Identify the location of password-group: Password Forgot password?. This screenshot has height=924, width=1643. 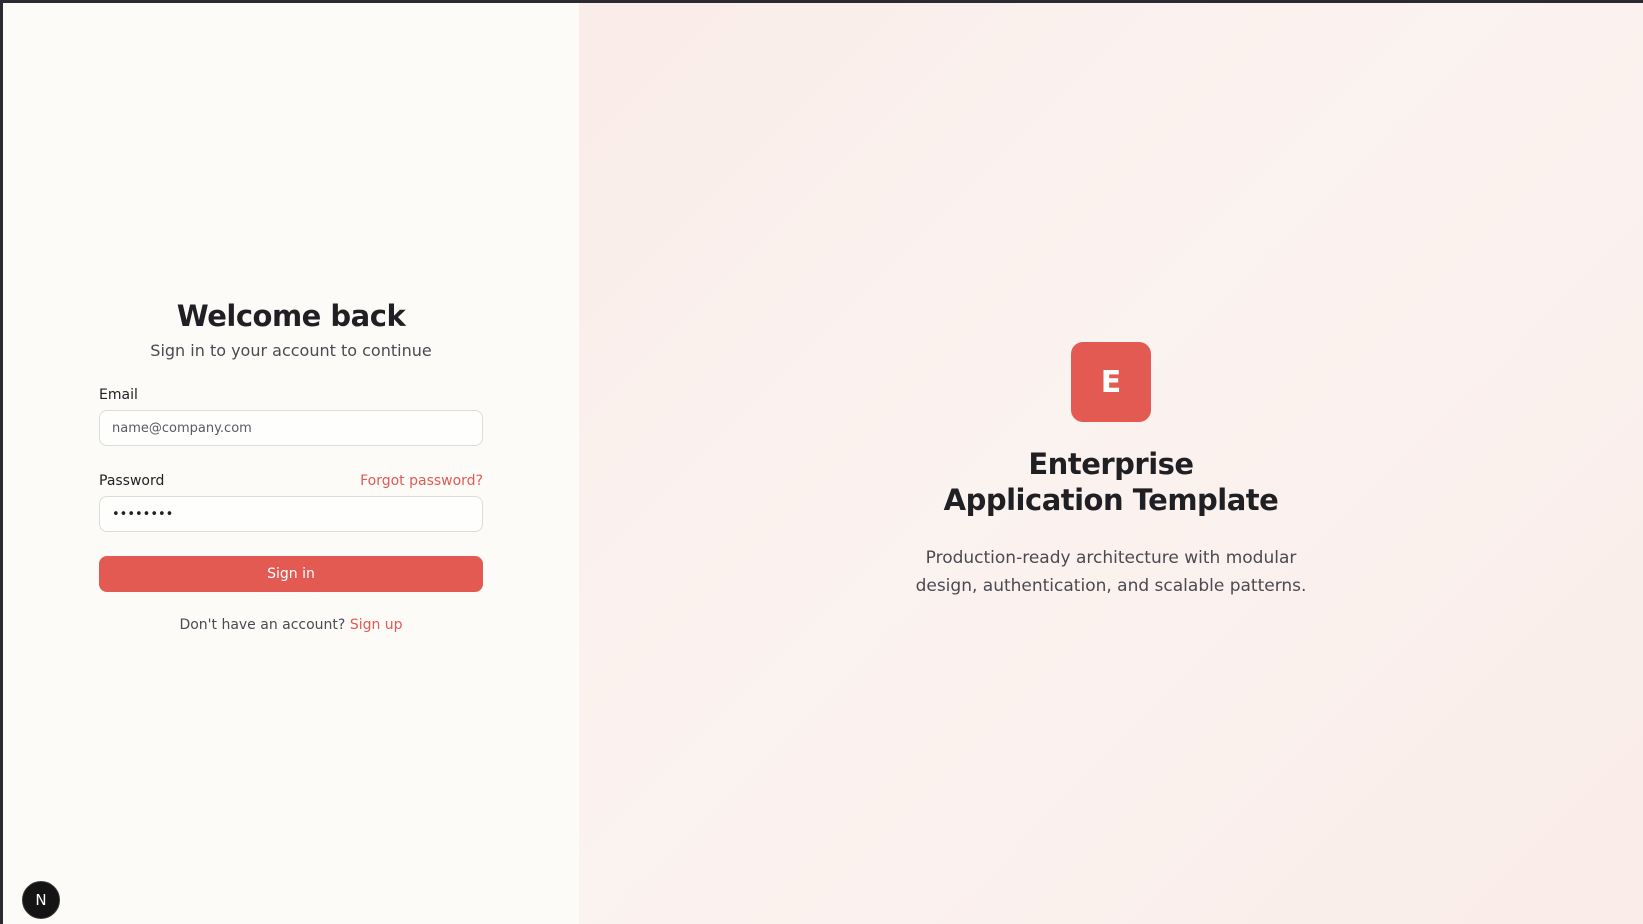
(291, 501).